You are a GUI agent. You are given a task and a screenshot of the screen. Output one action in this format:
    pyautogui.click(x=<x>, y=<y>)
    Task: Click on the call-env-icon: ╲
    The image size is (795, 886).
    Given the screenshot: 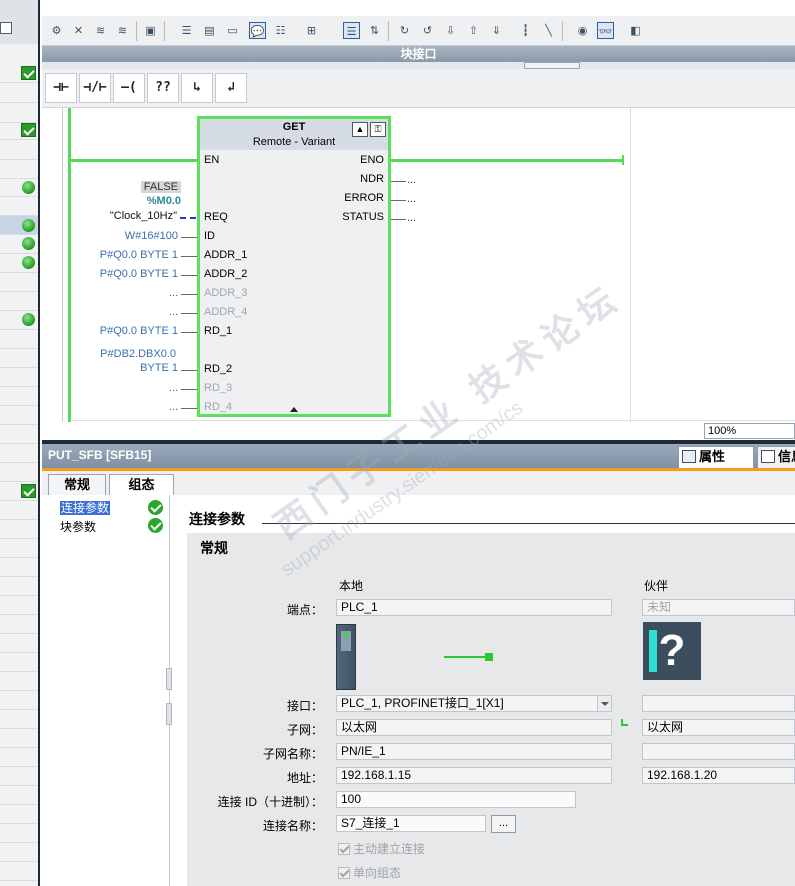 What is the action you would take?
    pyautogui.click(x=548, y=30)
    